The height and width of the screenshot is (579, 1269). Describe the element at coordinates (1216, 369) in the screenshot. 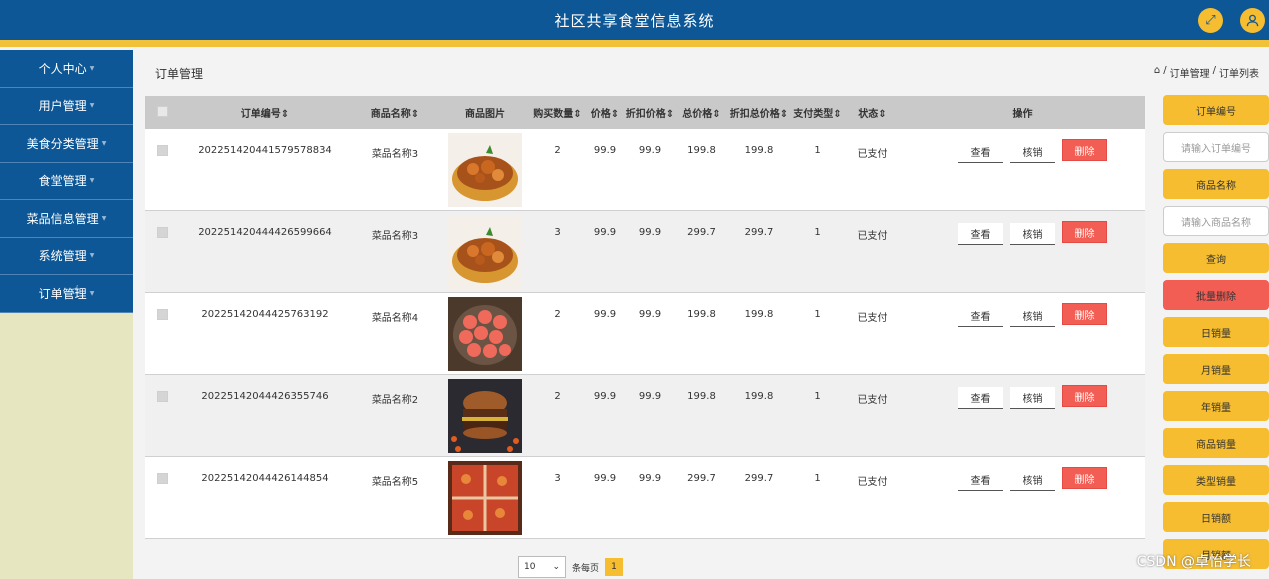

I see `stat-button: 月销量` at that location.